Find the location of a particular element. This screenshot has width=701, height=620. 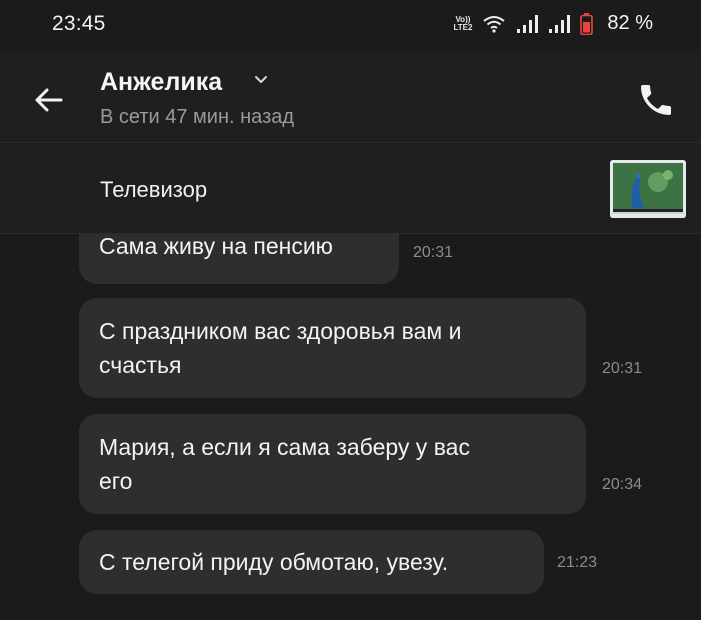

message-text: Мария, а если я сама заберу у вас его is located at coordinates (284, 464).